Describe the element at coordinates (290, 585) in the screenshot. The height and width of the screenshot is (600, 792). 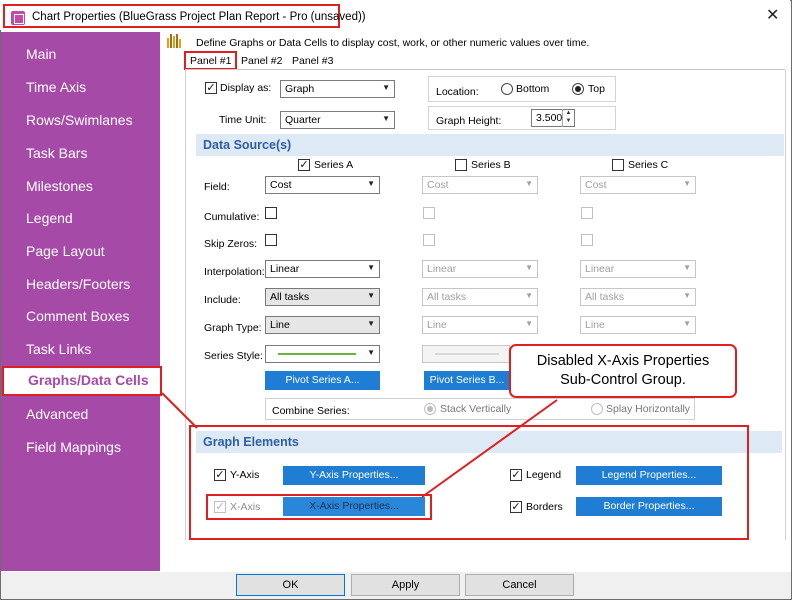
I see `ok-button: OK` at that location.